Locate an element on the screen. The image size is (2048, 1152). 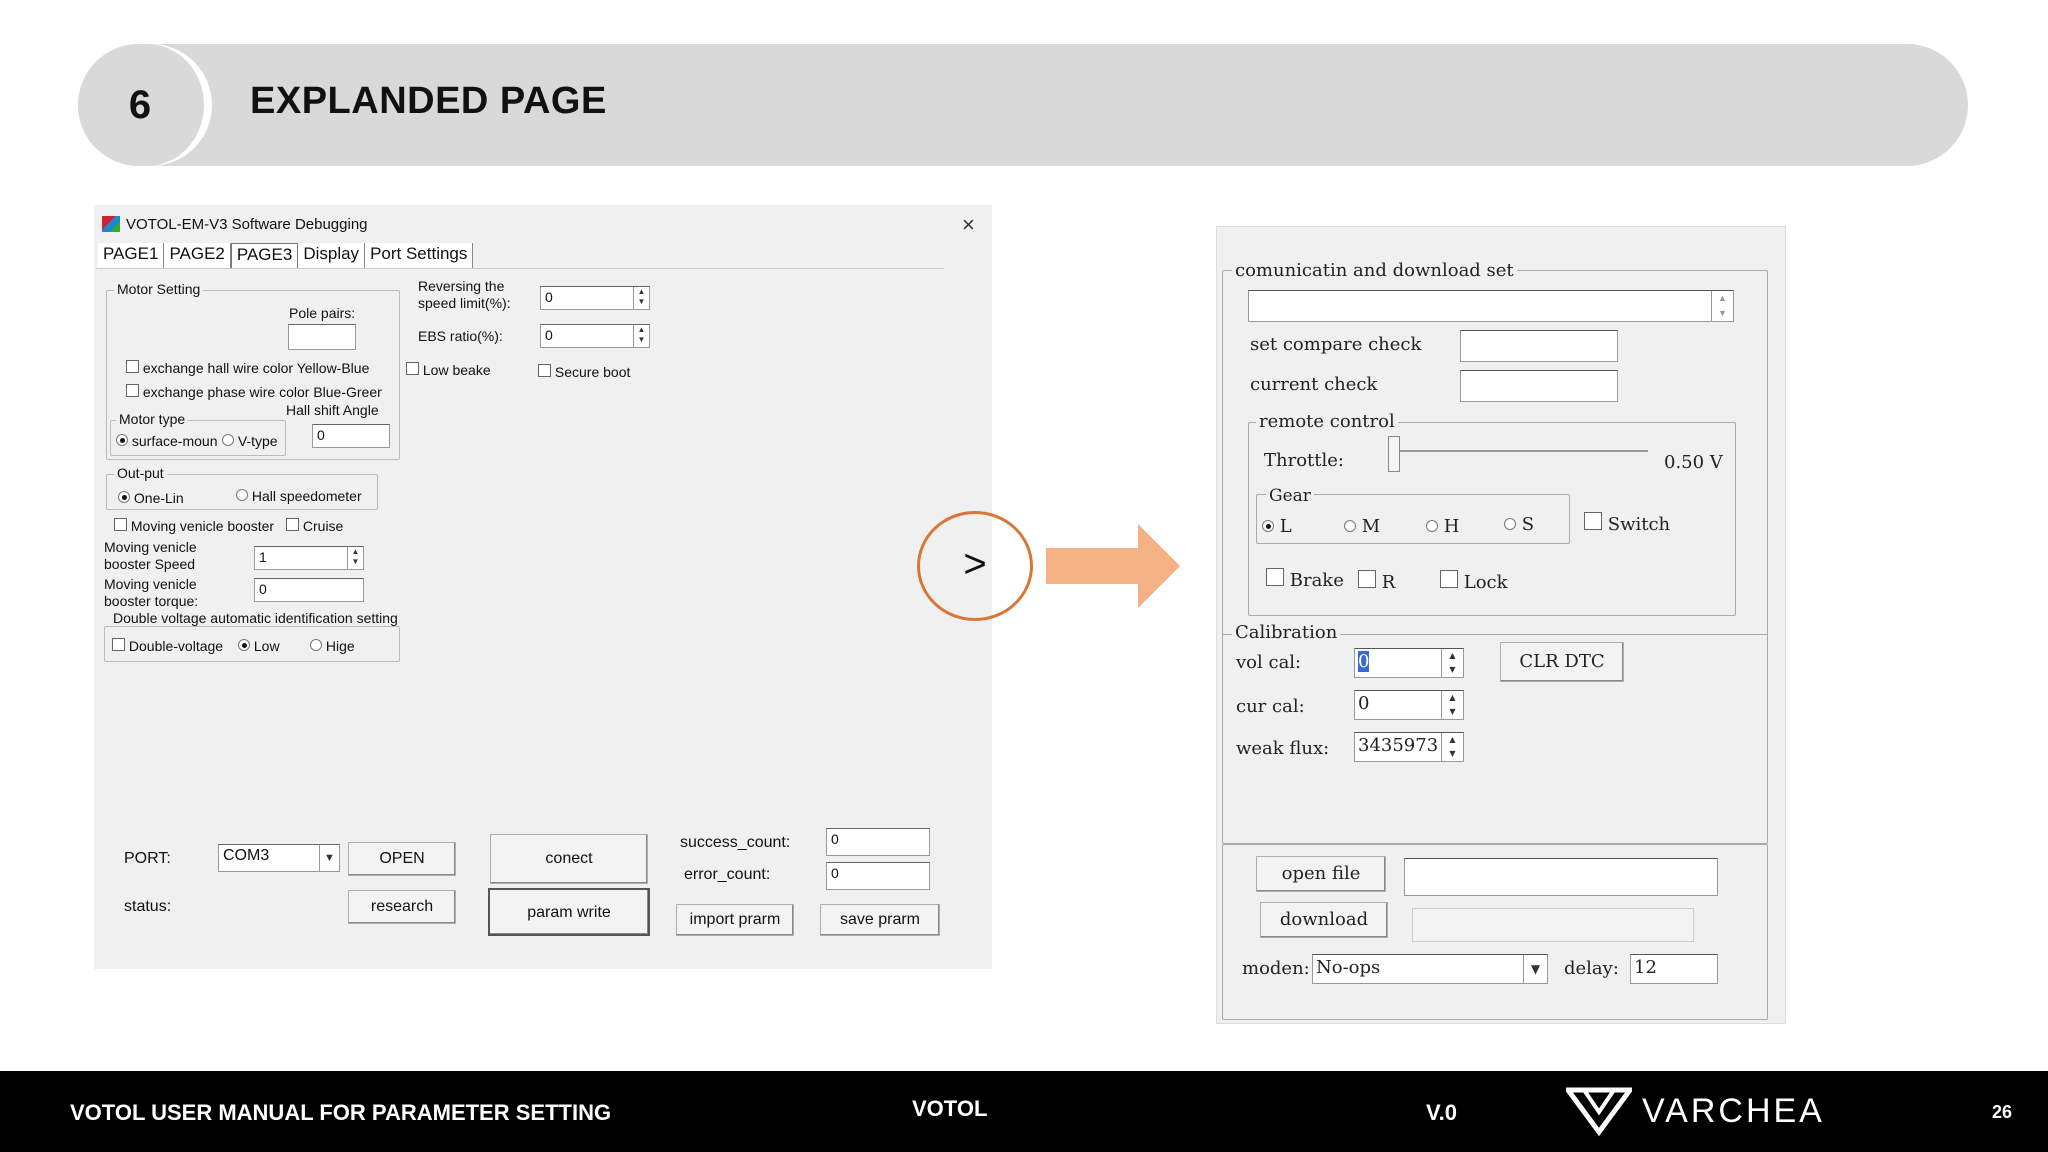
success-count-field: 0 is located at coordinates (878, 842).